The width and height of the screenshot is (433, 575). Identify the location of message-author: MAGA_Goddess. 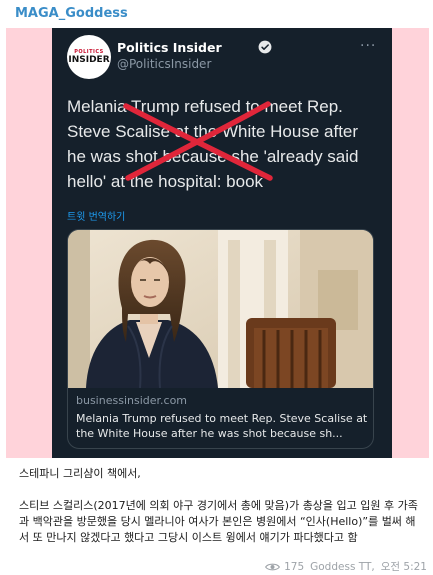
(71, 13).